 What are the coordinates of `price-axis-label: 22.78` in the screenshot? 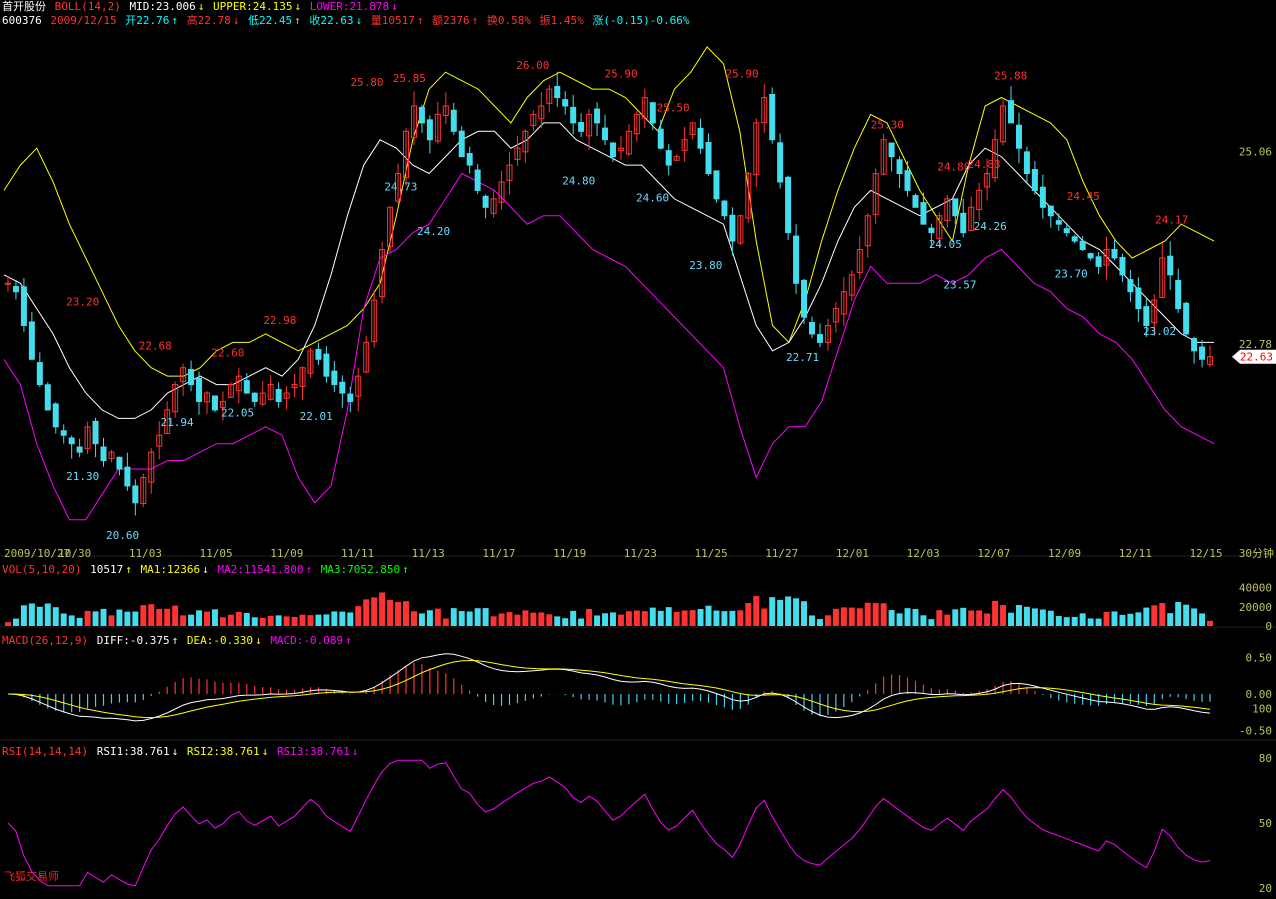 It's located at (1255, 344).